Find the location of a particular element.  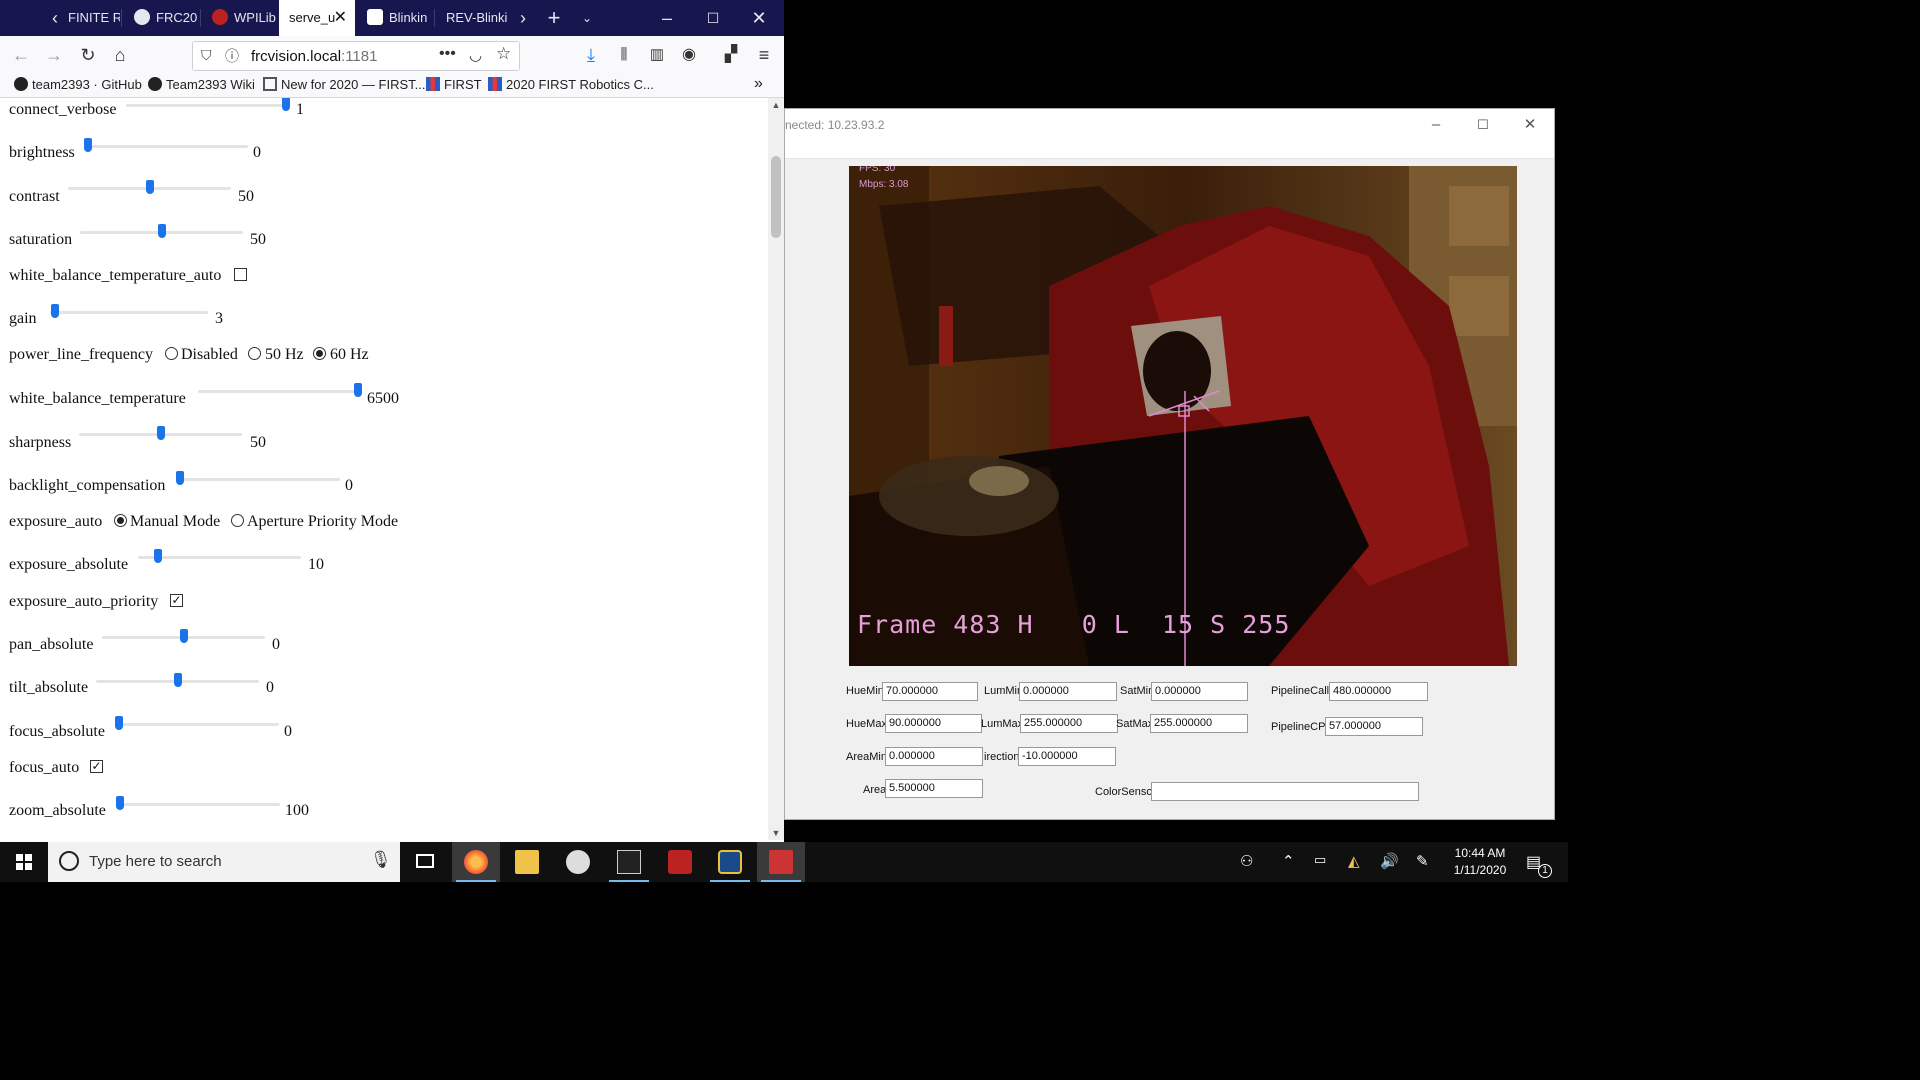

start-button is located at coordinates (24, 862).